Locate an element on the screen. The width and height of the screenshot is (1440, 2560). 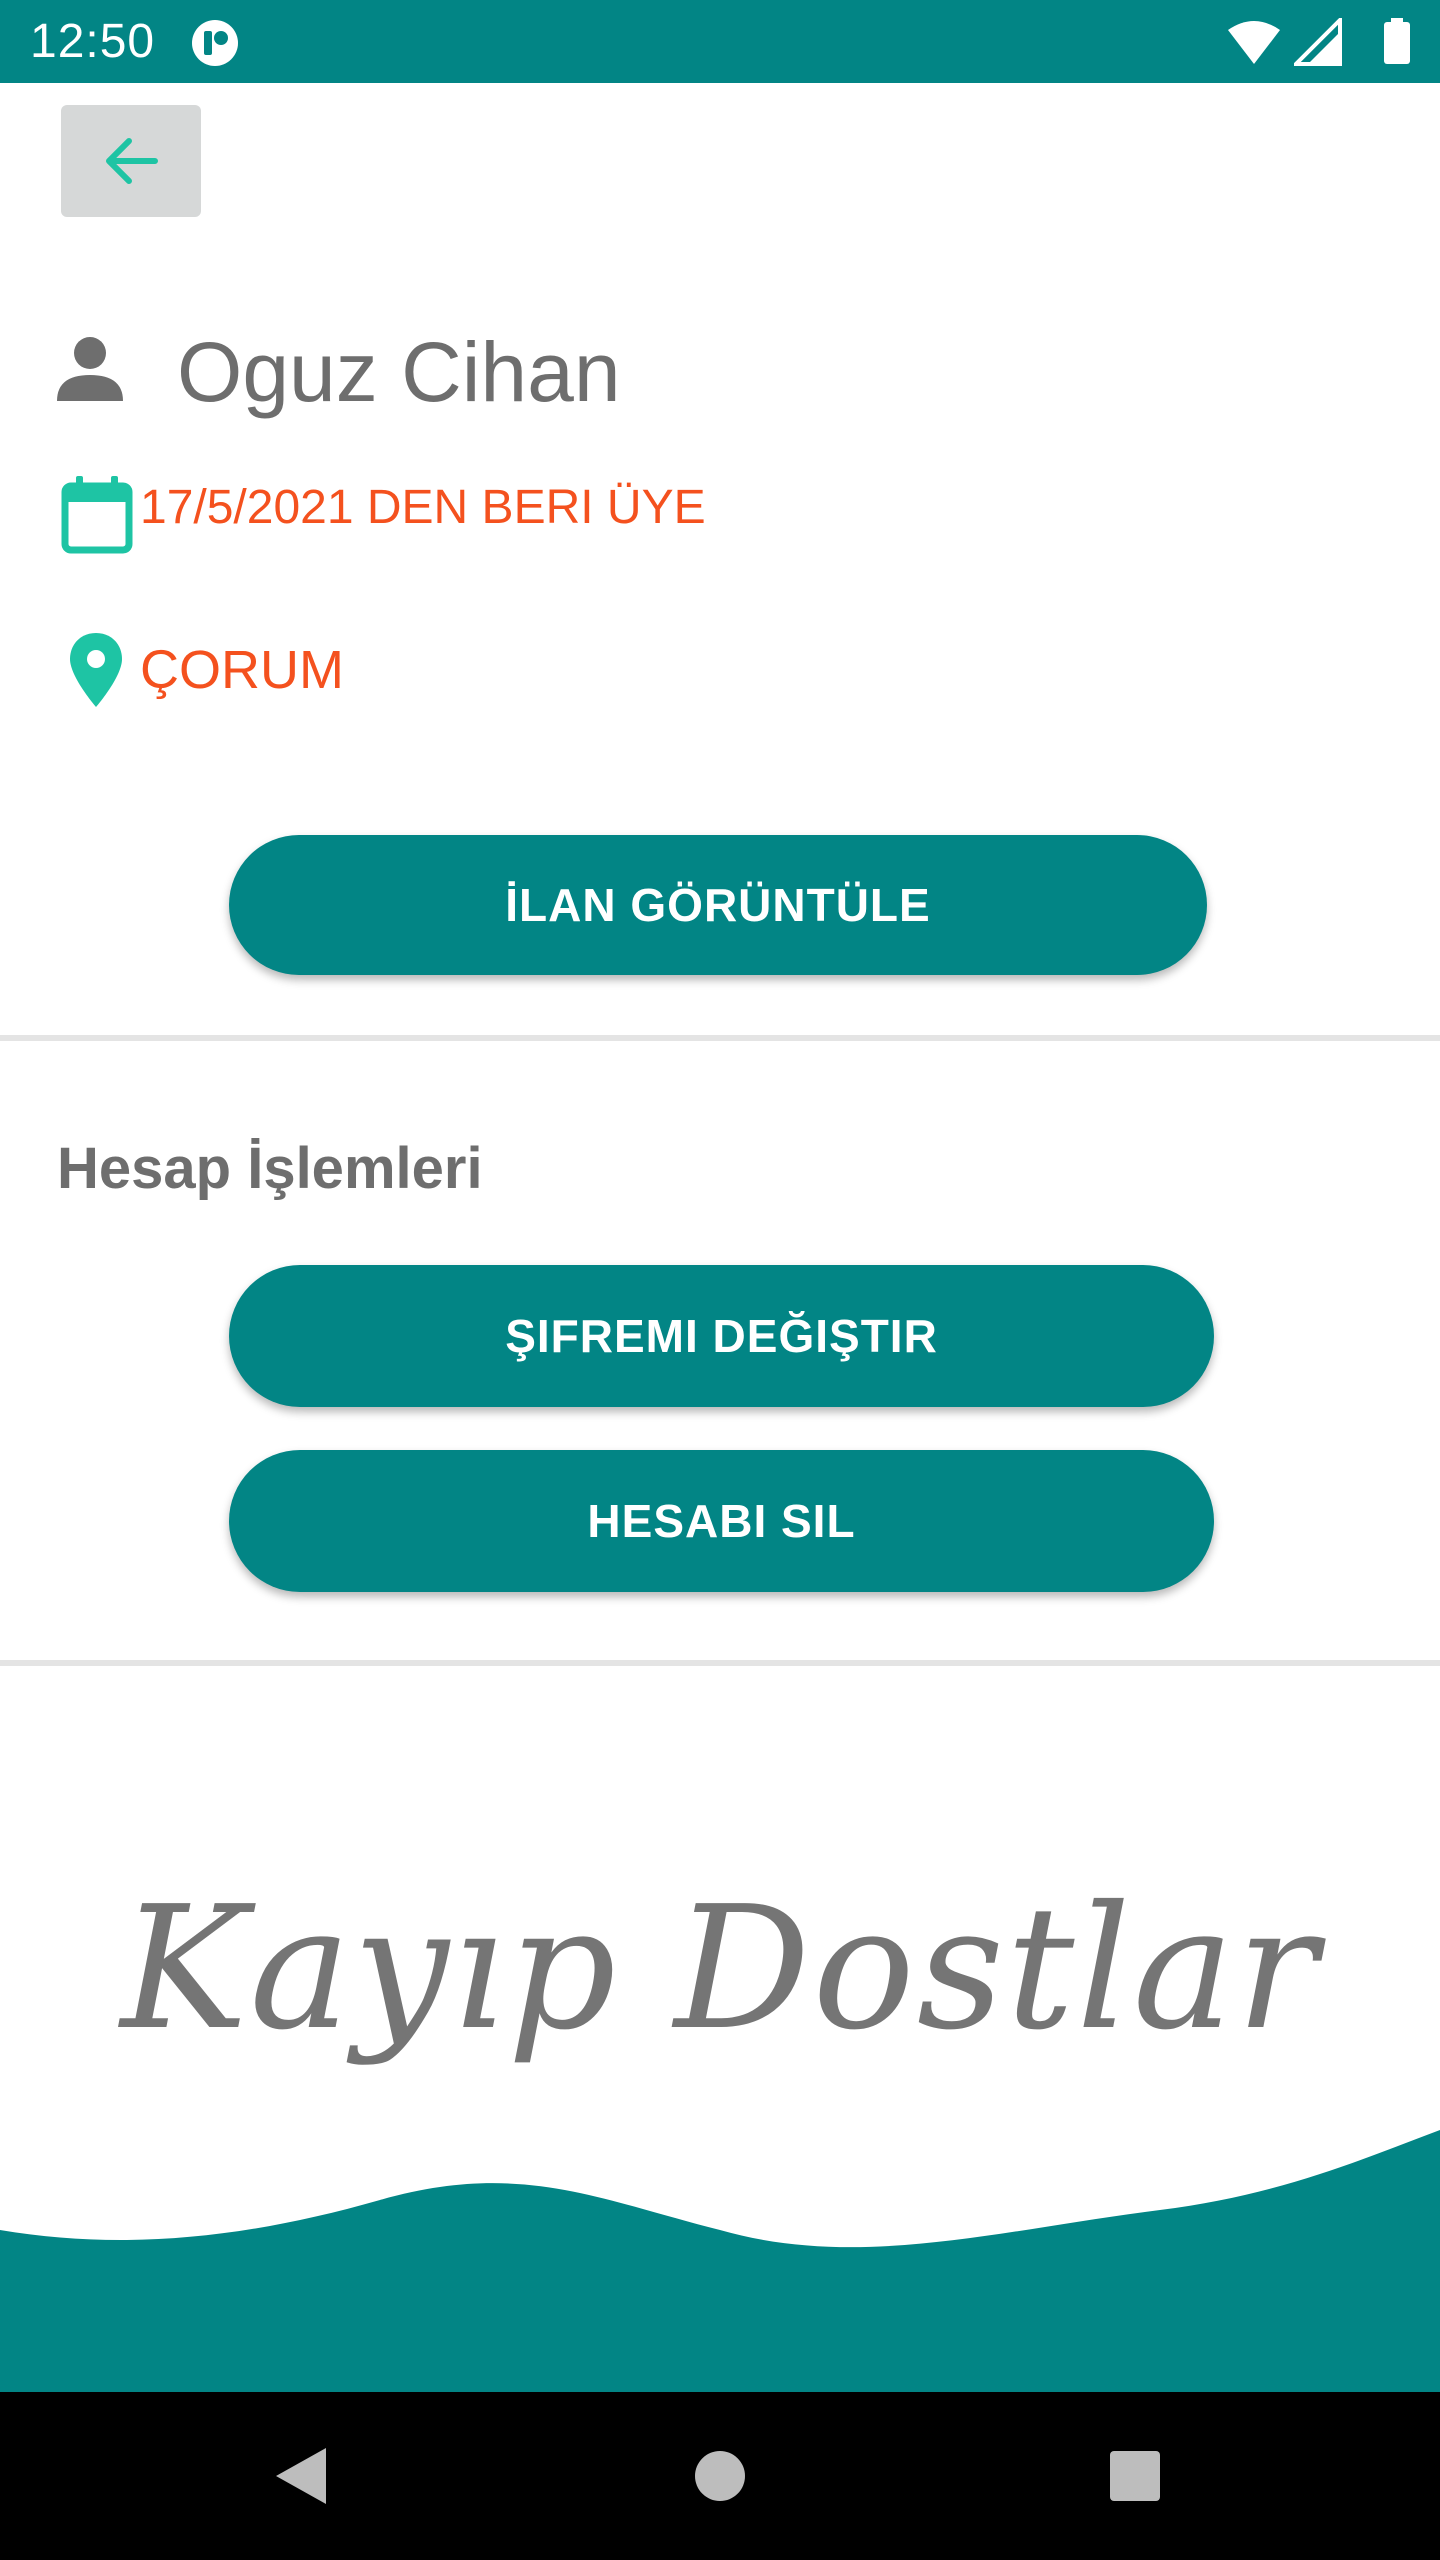
nav-back-icon is located at coordinates (301, 2476).